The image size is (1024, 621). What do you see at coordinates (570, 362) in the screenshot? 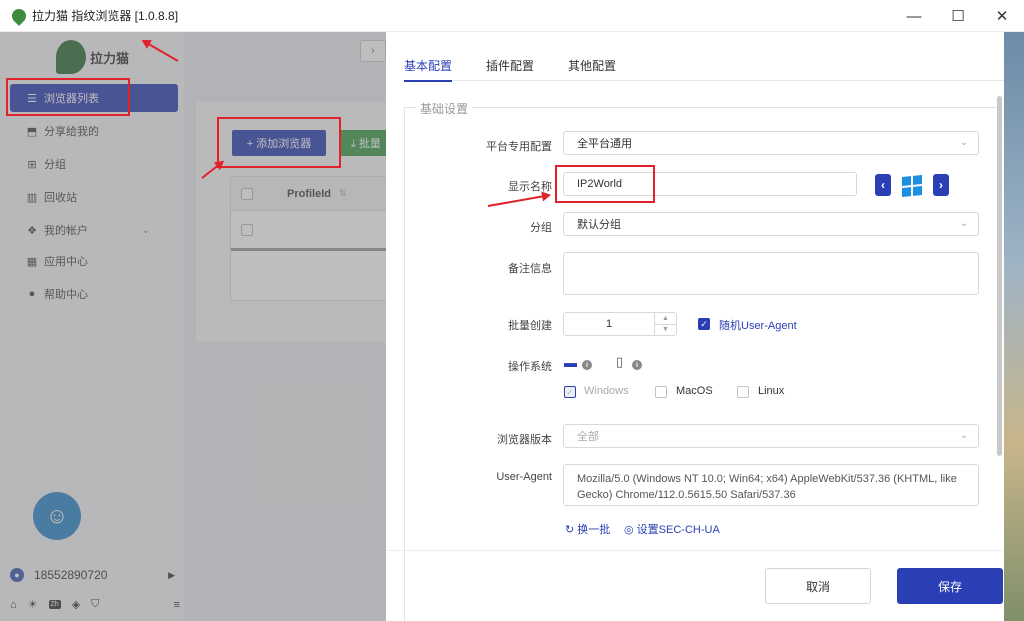
I see `desktop-icon: ▬` at bounding box center [570, 362].